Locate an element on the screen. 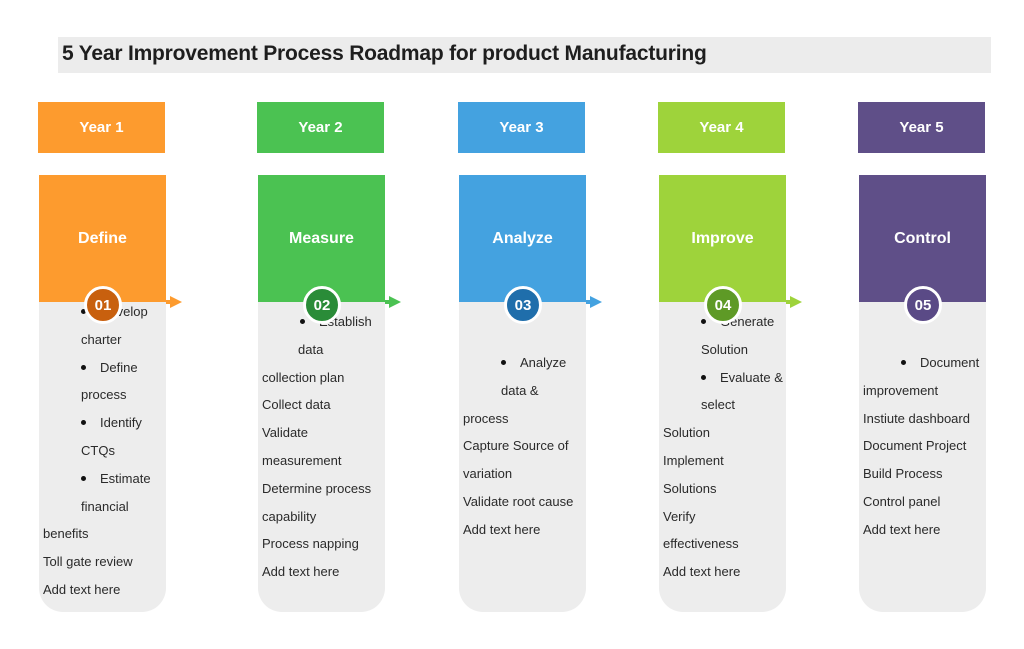 Image resolution: width=1024 pixels, height=649 pixels. task-line: Instiute dashboard is located at coordinates (916, 418).